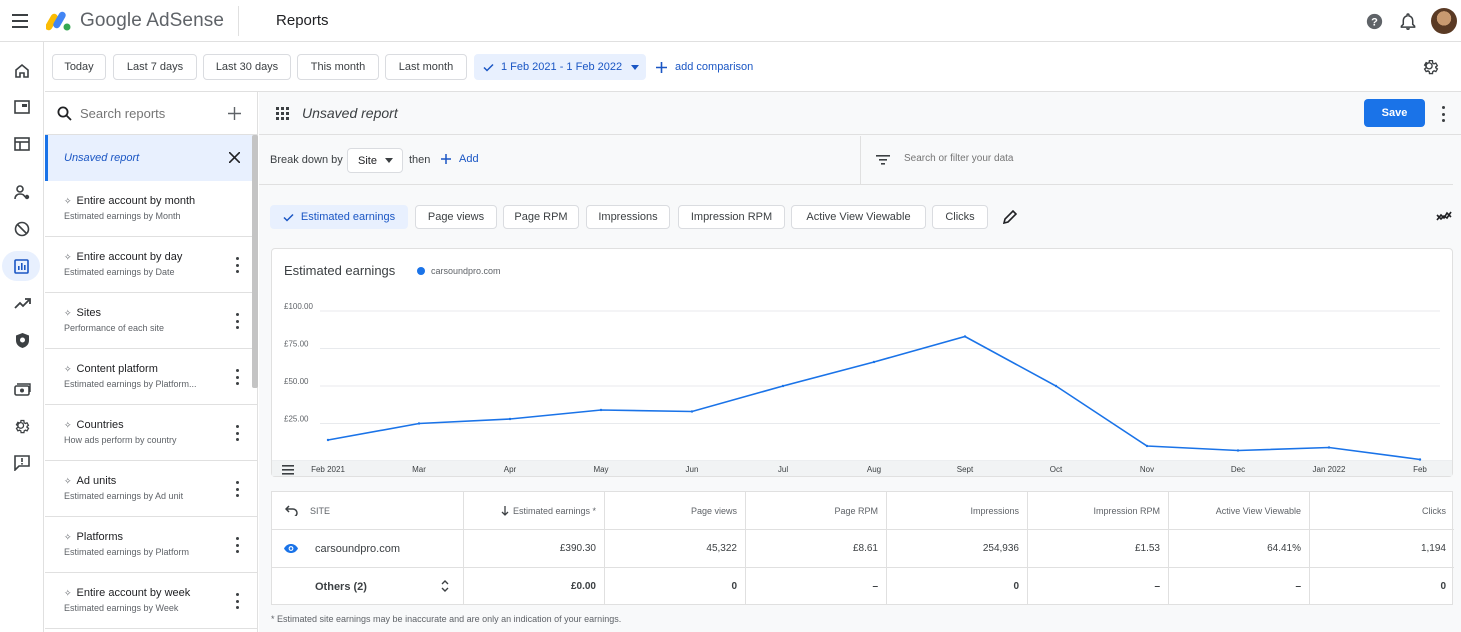  I want to click on report-item-subtitle: Estimated earnings by Ad unit, so click(124, 496).